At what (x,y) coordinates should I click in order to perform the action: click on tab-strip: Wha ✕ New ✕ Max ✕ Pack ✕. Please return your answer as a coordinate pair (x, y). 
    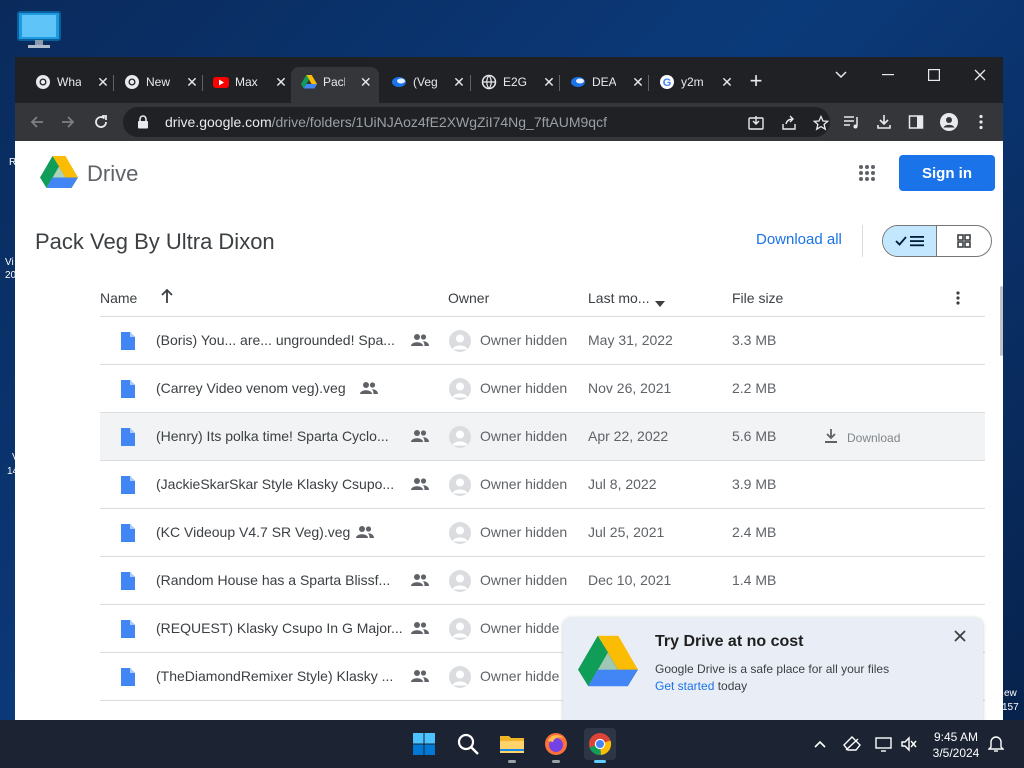
    Looking at the image, I should click on (509, 80).